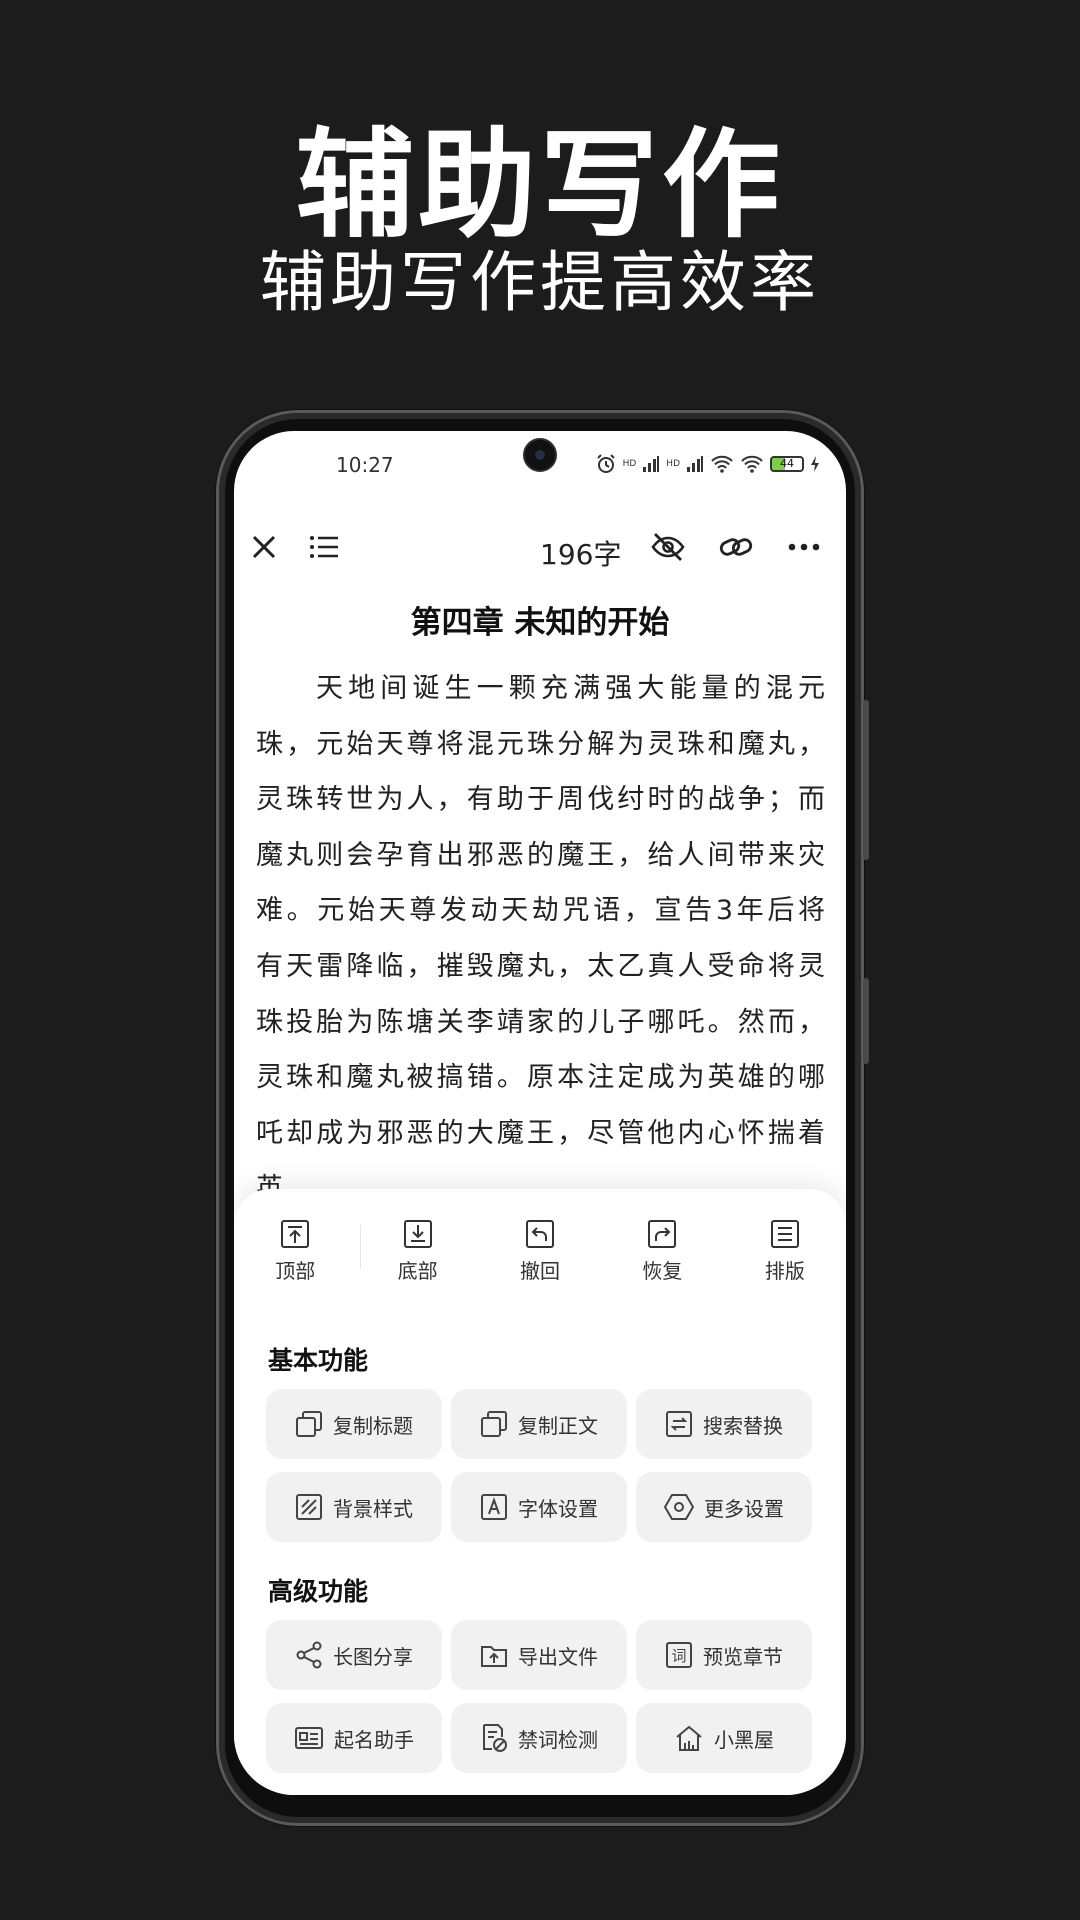 This screenshot has height=1920, width=1080. I want to click on svg-text: 词, so click(678, 1656).